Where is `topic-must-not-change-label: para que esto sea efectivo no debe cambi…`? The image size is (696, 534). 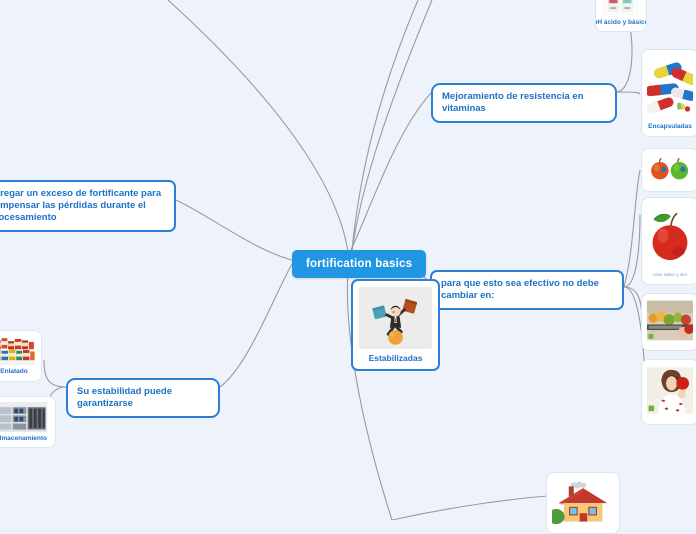
topic-must-not-change-label: para que esto sea efectivo no debe cambi… is located at coordinates (520, 289).